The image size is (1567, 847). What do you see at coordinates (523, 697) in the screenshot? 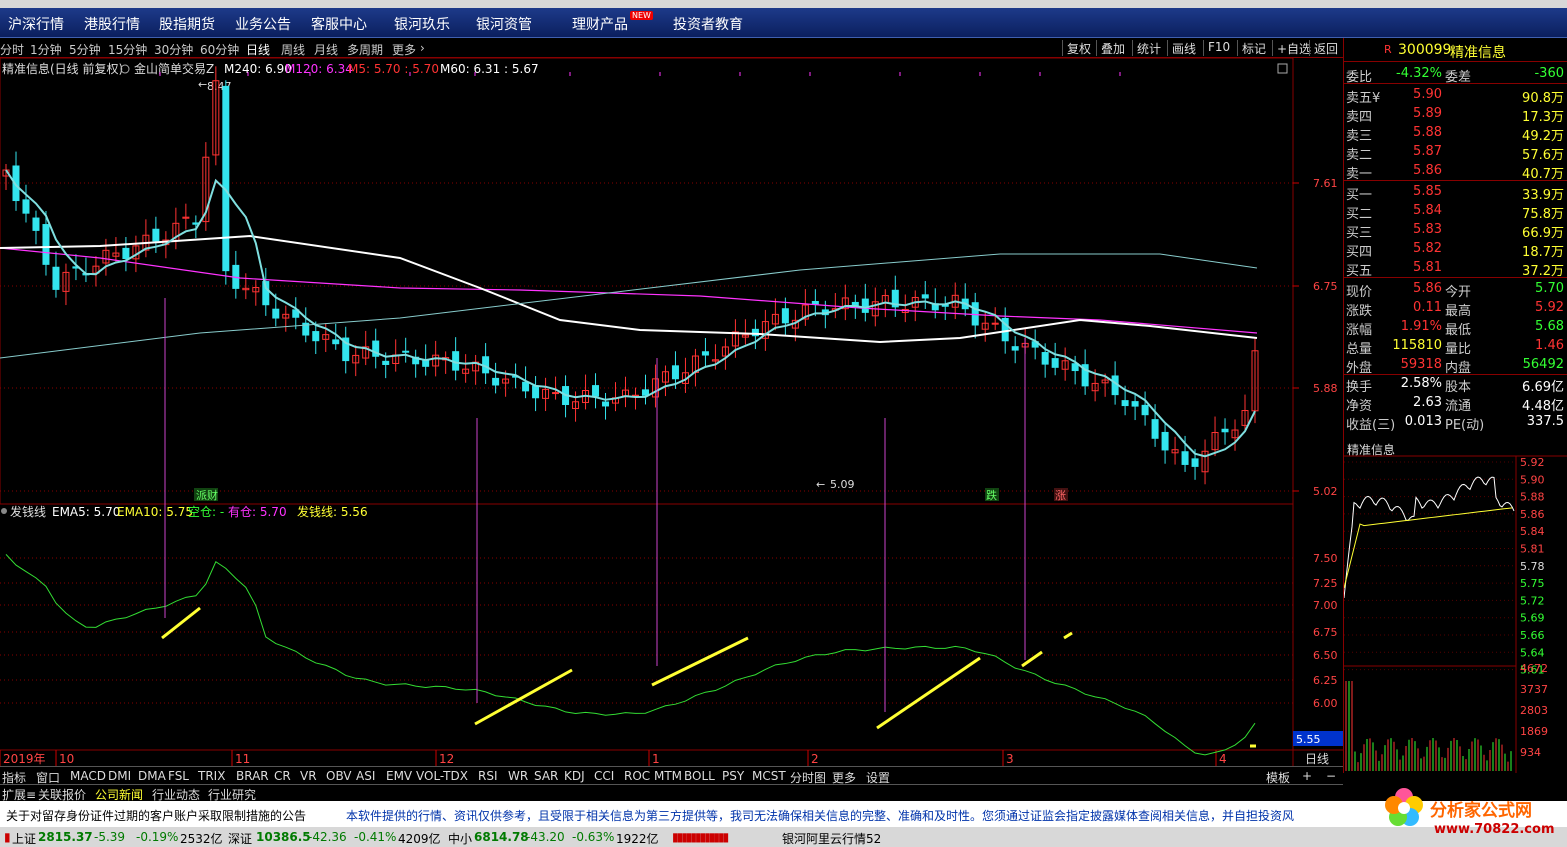
I see `signal-stroke` at bounding box center [523, 697].